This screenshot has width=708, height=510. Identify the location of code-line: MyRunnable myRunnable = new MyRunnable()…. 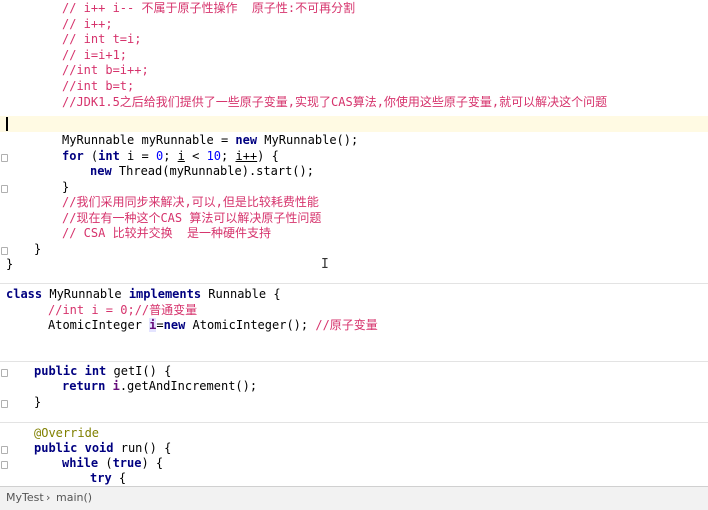
(210, 140).